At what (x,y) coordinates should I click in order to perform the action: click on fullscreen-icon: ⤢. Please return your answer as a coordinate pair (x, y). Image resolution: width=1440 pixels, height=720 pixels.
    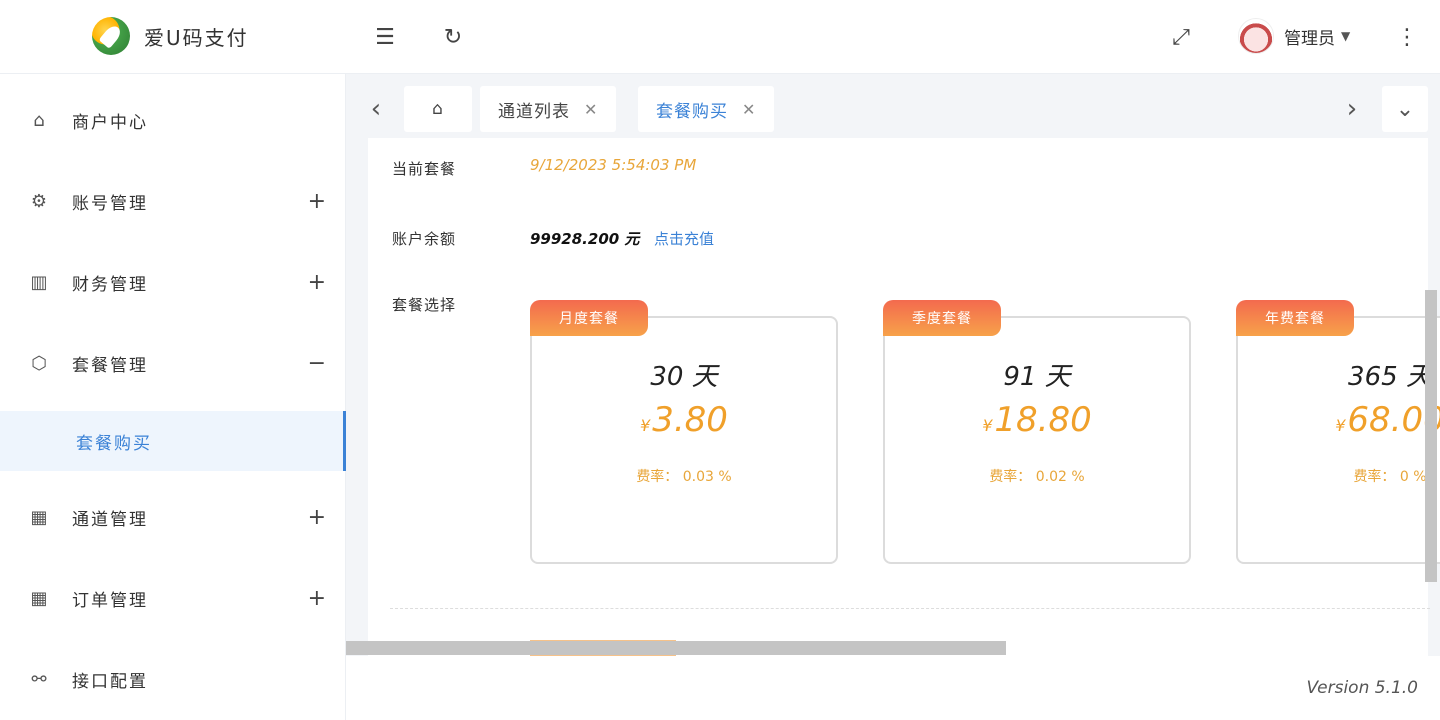
    Looking at the image, I should click on (1181, 37).